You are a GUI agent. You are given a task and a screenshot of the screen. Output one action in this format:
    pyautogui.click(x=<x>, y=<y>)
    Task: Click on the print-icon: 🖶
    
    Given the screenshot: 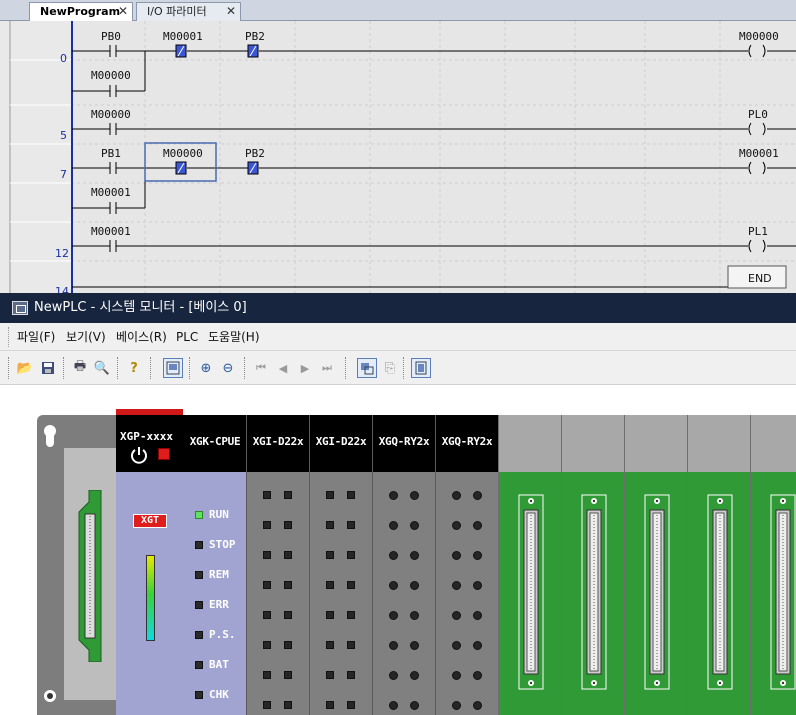 What is the action you would take?
    pyautogui.click(x=80, y=368)
    